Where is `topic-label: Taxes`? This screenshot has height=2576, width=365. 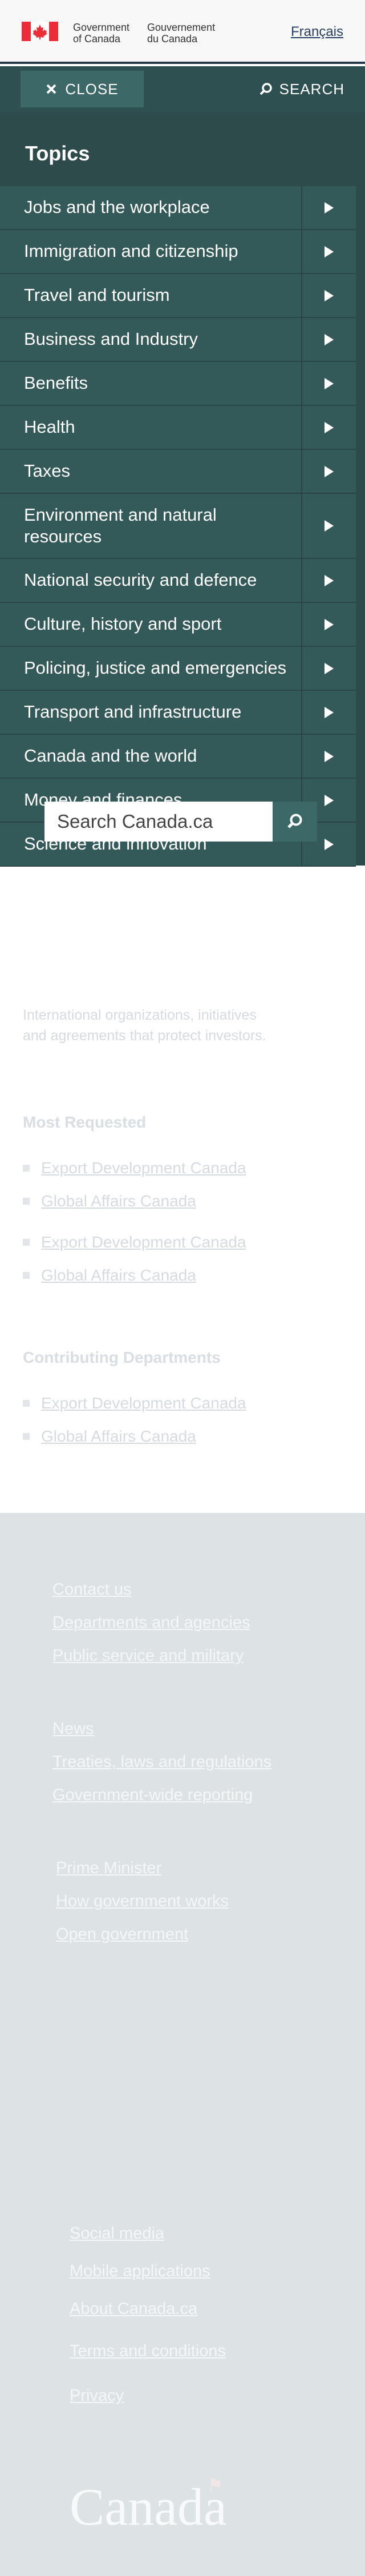 topic-label: Taxes is located at coordinates (47, 471).